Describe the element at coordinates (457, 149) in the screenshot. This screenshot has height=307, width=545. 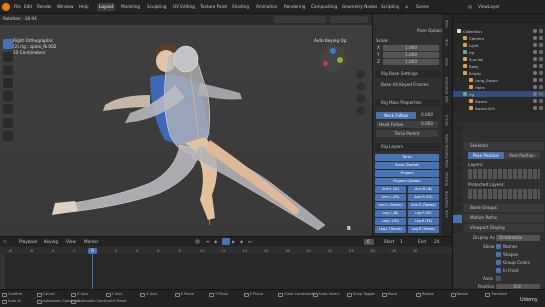
I see `output-tab-icon` at that location.